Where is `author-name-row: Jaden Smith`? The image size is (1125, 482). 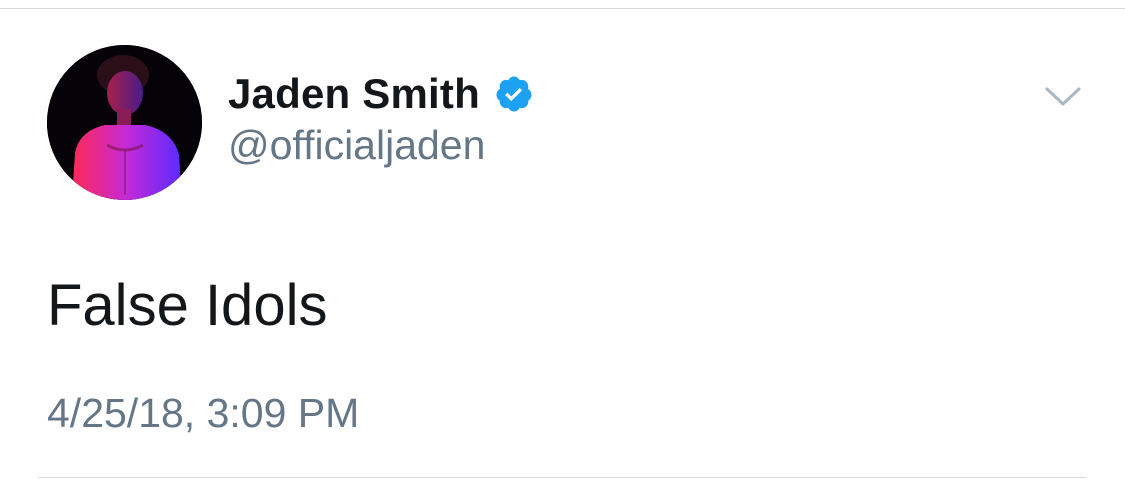 author-name-row: Jaden Smith is located at coordinates (381, 94).